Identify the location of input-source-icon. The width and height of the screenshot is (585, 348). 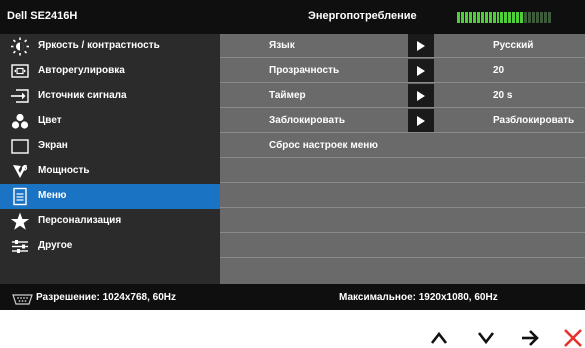
(20, 96).